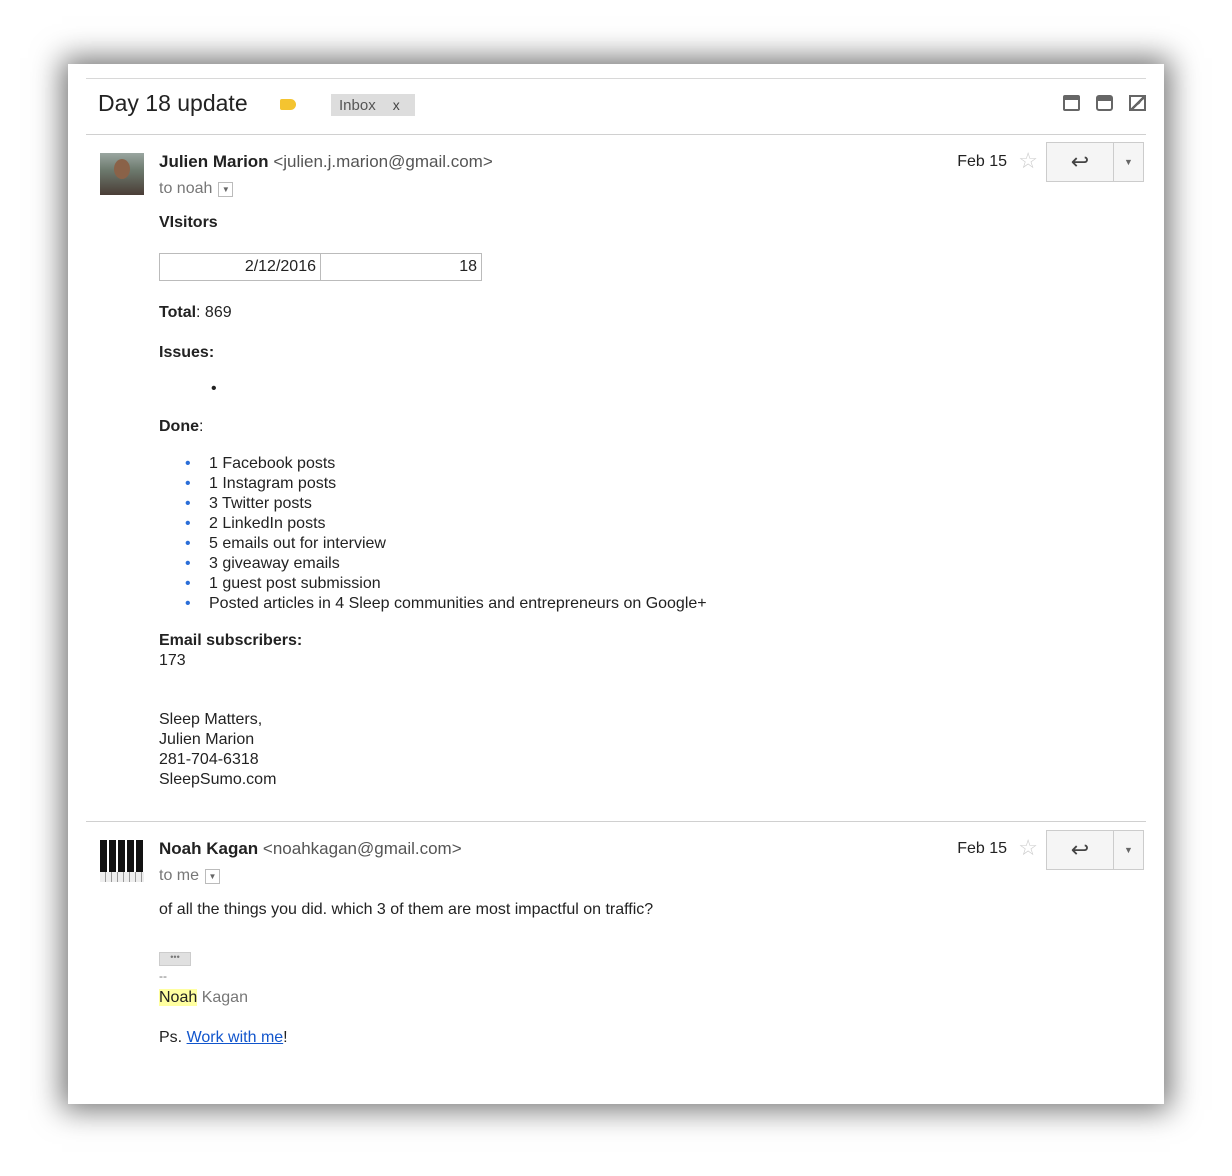 This screenshot has width=1232, height=1176. What do you see at coordinates (616, 821) in the screenshot?
I see `message-divider` at bounding box center [616, 821].